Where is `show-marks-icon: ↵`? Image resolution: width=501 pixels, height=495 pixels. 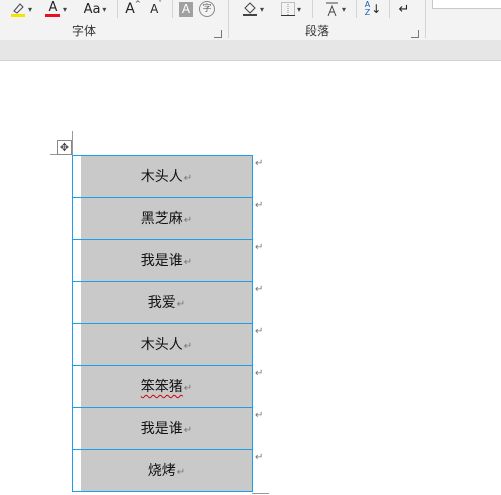 show-marks-icon: ↵ is located at coordinates (404, 9).